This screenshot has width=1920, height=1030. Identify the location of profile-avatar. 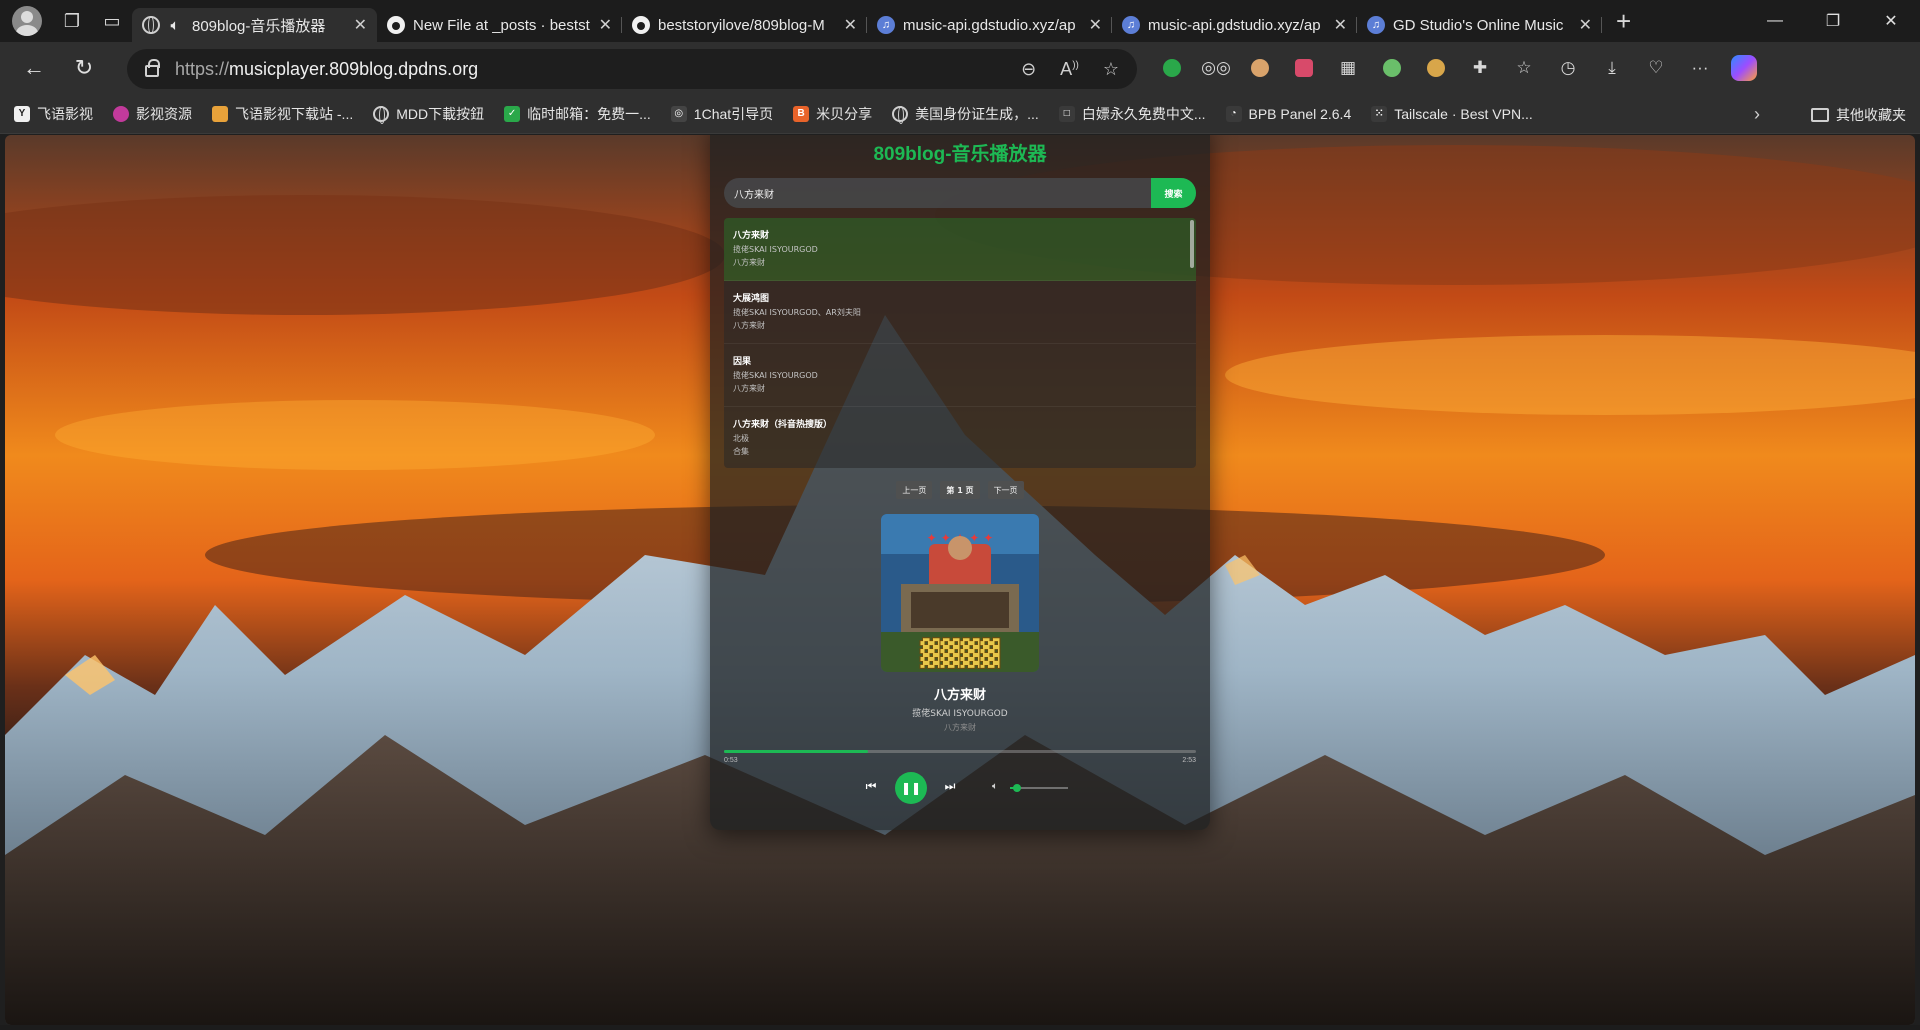
(27, 21).